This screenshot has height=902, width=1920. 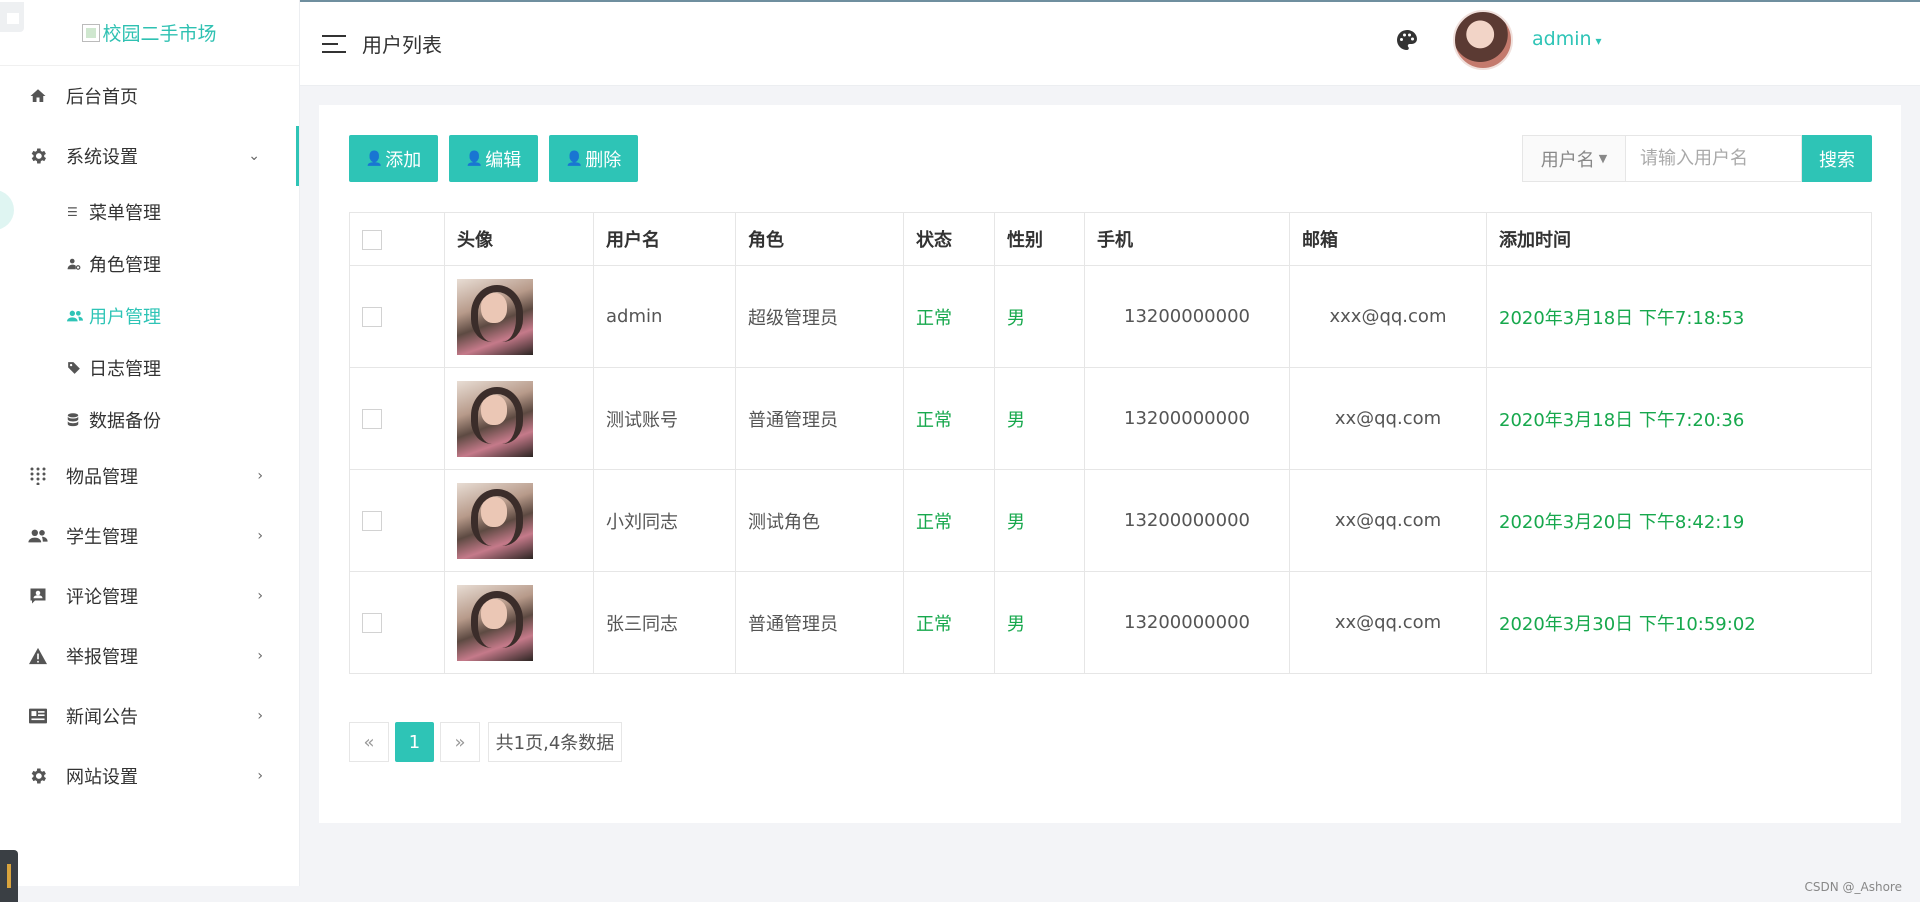 I want to click on created-cell: 2020年3月20日 下午8:42:19, so click(x=1679, y=520).